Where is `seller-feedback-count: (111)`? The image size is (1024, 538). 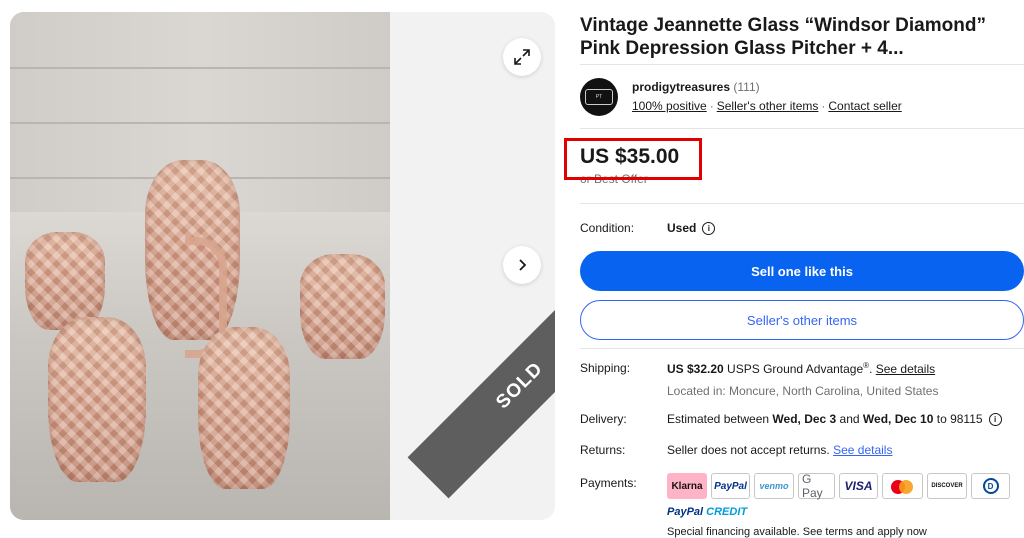
seller-feedback-count: (111) is located at coordinates (746, 87).